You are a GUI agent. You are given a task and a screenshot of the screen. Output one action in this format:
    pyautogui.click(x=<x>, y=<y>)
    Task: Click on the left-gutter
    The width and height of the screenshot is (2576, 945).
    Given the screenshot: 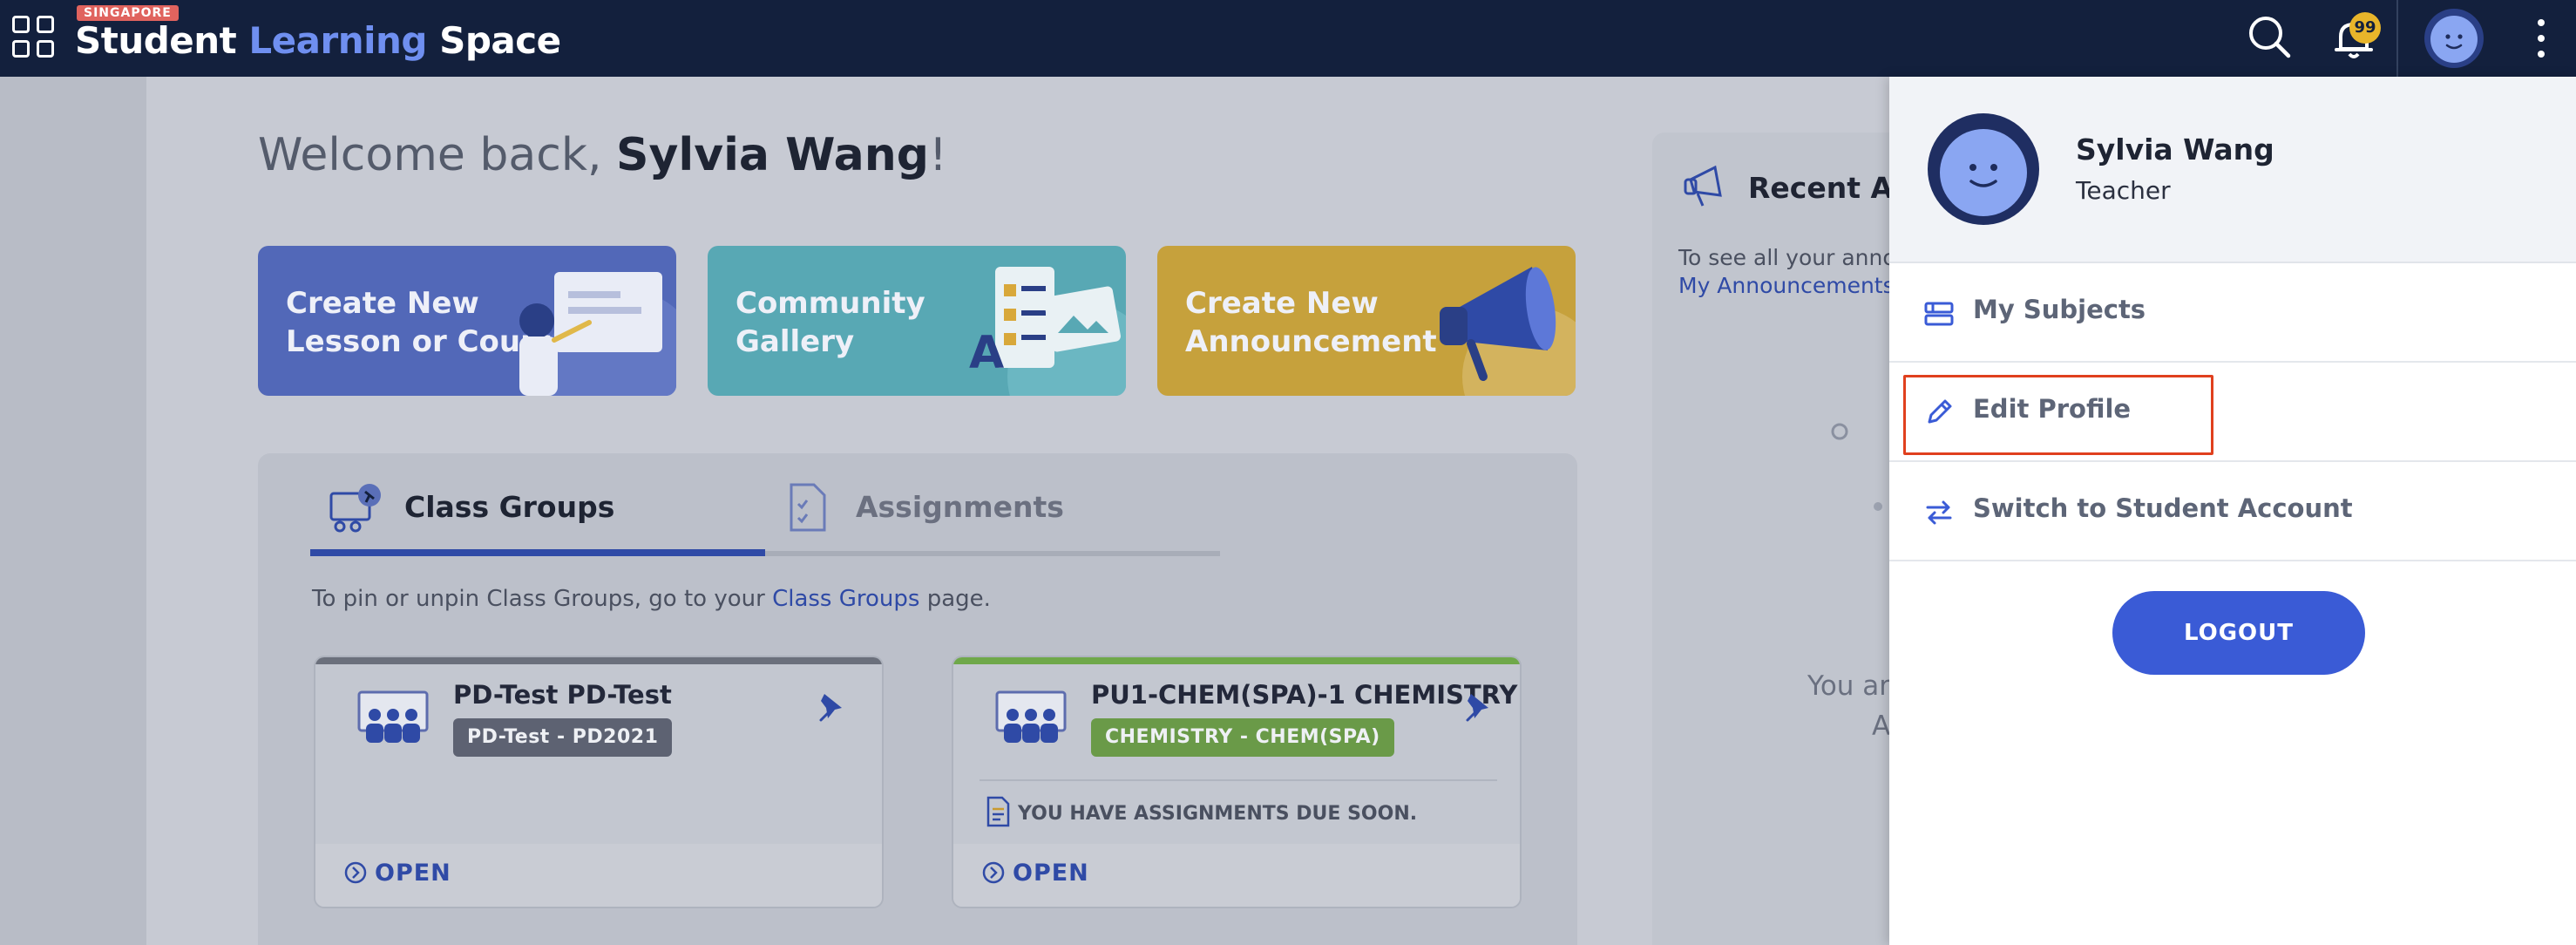 What is the action you would take?
    pyautogui.click(x=73, y=511)
    